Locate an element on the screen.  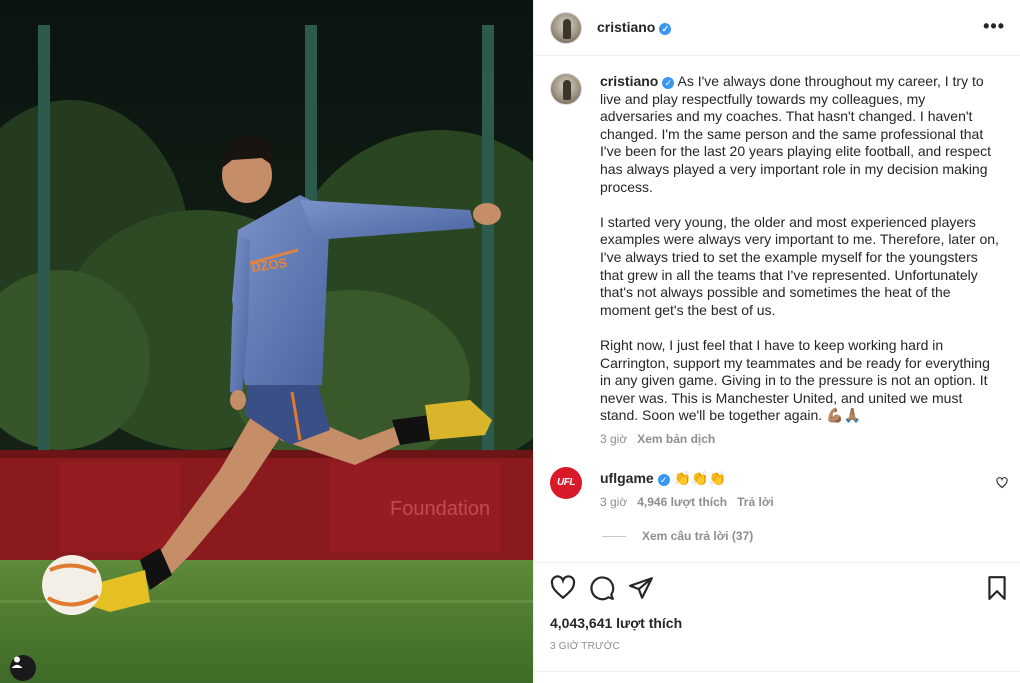
post-header: cristiano ✓ ••• is located at coordinates (777, 28).